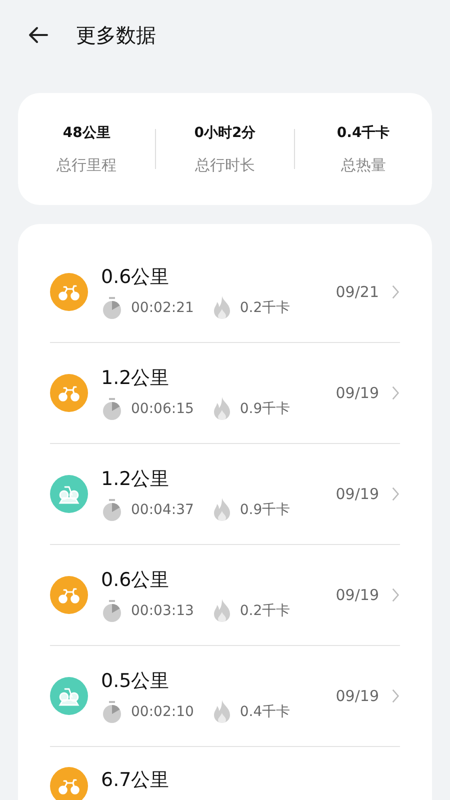  I want to click on record-duration: 00:06:15, so click(162, 408).